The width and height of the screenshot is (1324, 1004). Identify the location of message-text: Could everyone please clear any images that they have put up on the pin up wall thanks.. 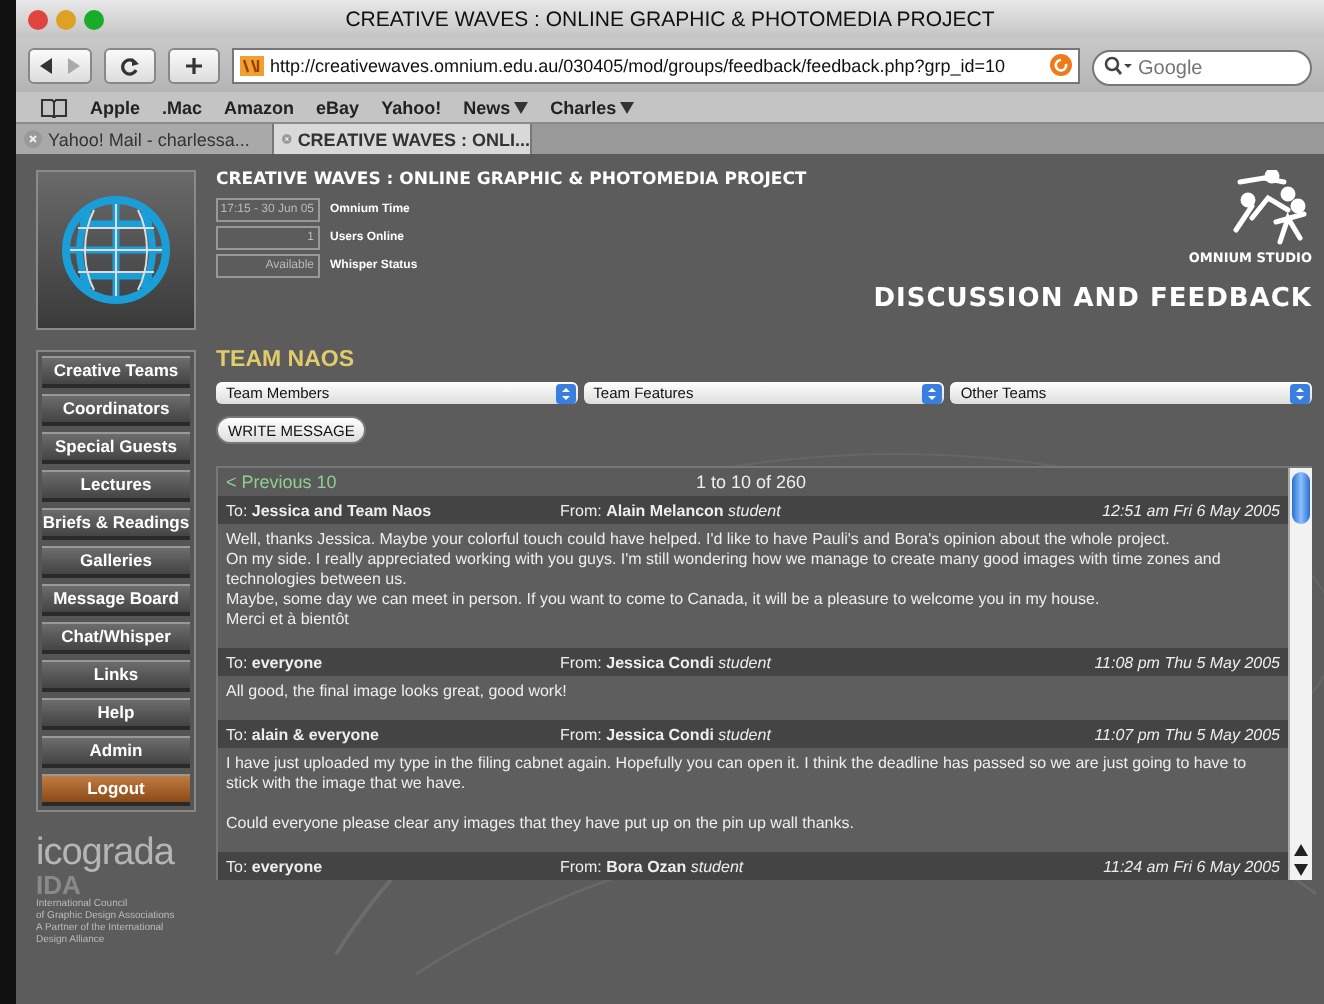
(541, 824).